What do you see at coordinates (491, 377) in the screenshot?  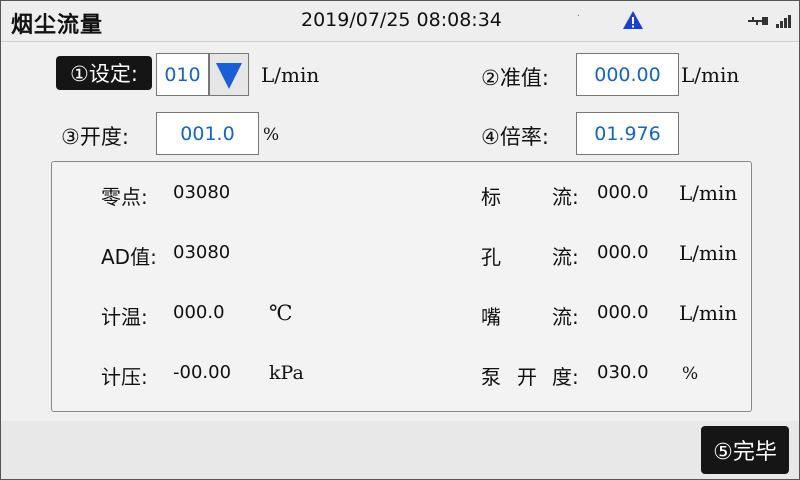 I see `pump-label-a: 泵` at bounding box center [491, 377].